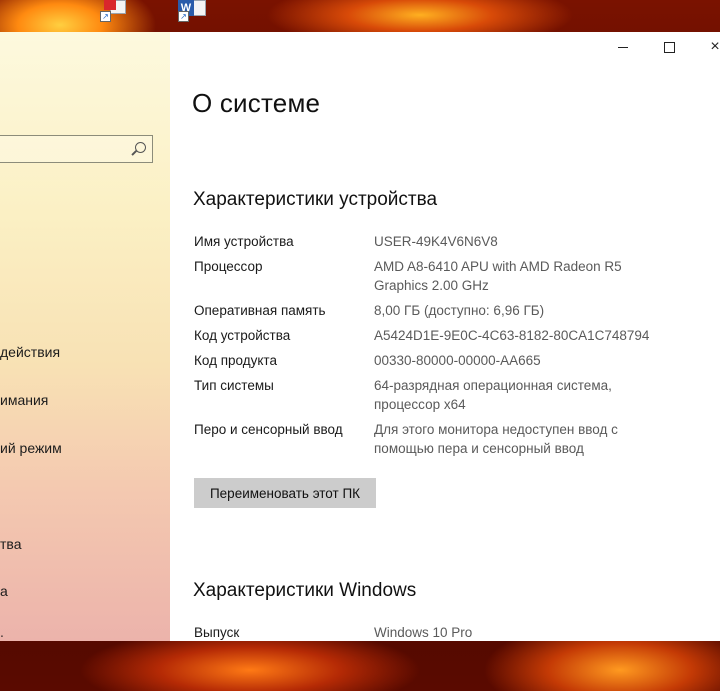 This screenshot has width=720, height=691. I want to click on maximize-button, so click(669, 47).